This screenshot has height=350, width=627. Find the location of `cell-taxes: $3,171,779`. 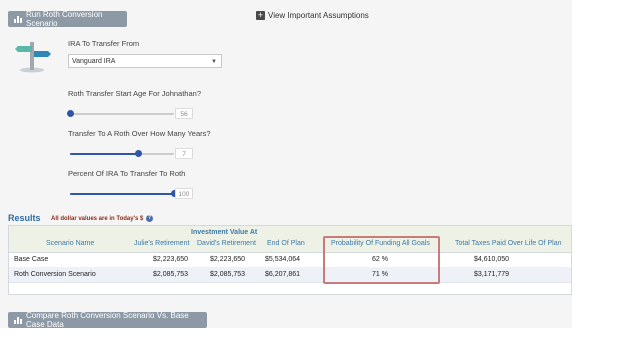

cell-taxes: $3,171,779 is located at coordinates (492, 274).